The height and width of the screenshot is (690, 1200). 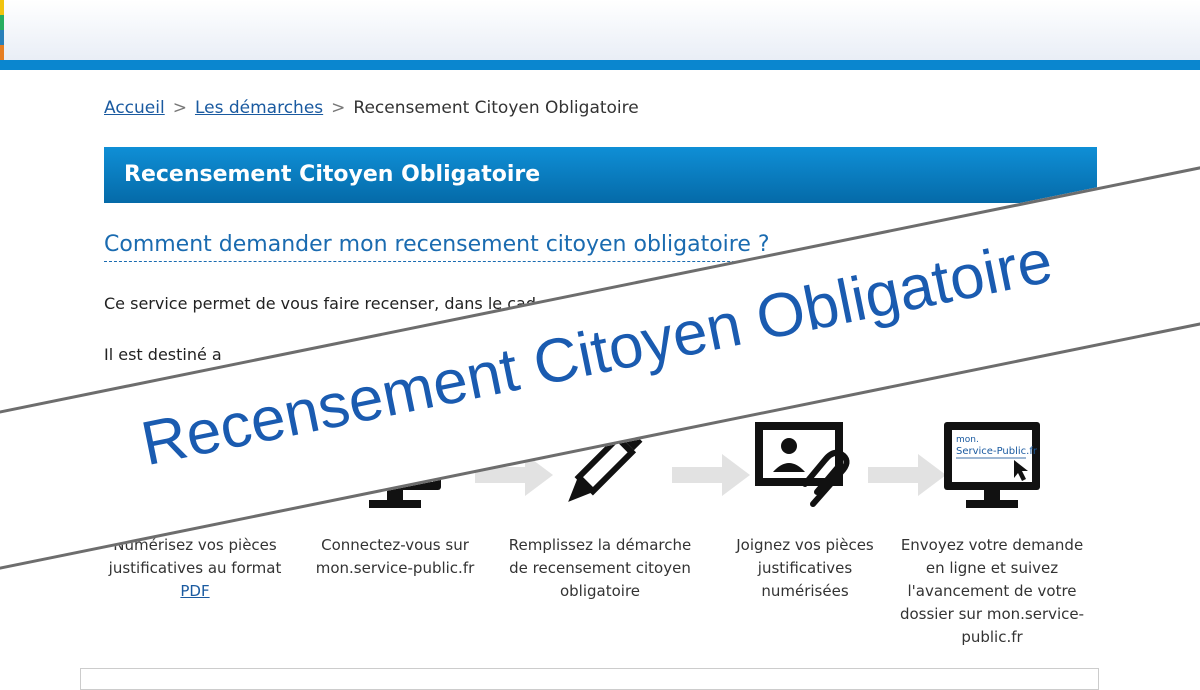 What do you see at coordinates (600, 65) in the screenshot?
I see `header-accent-bar` at bounding box center [600, 65].